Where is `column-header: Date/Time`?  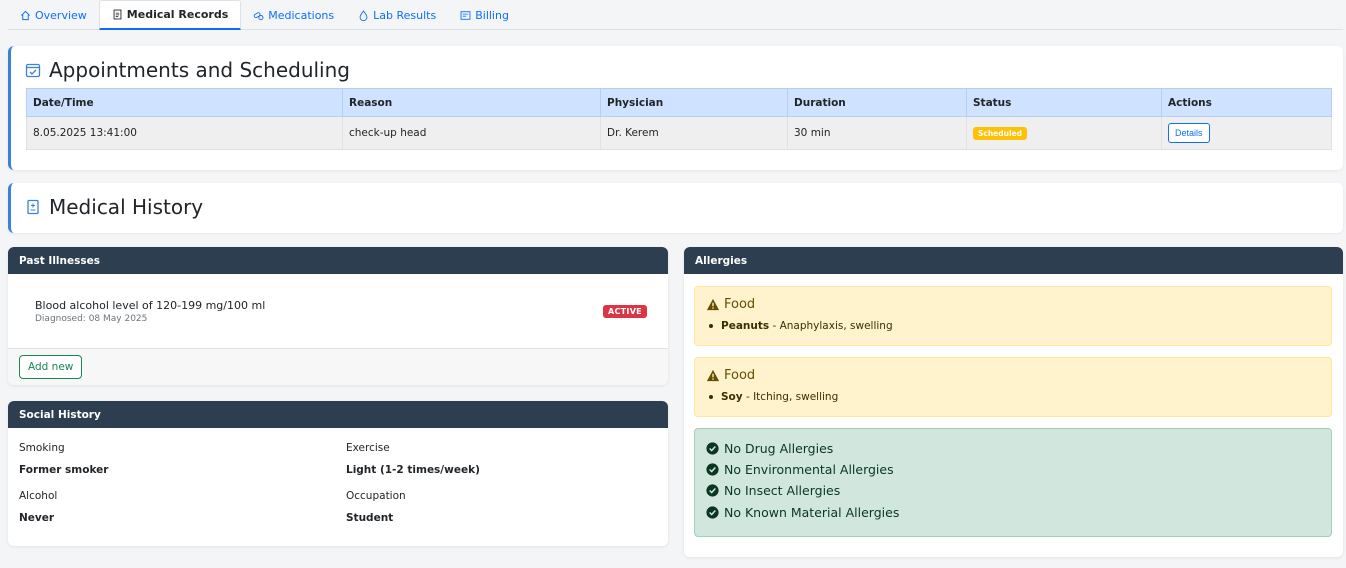
column-header: Date/Time is located at coordinates (184, 102).